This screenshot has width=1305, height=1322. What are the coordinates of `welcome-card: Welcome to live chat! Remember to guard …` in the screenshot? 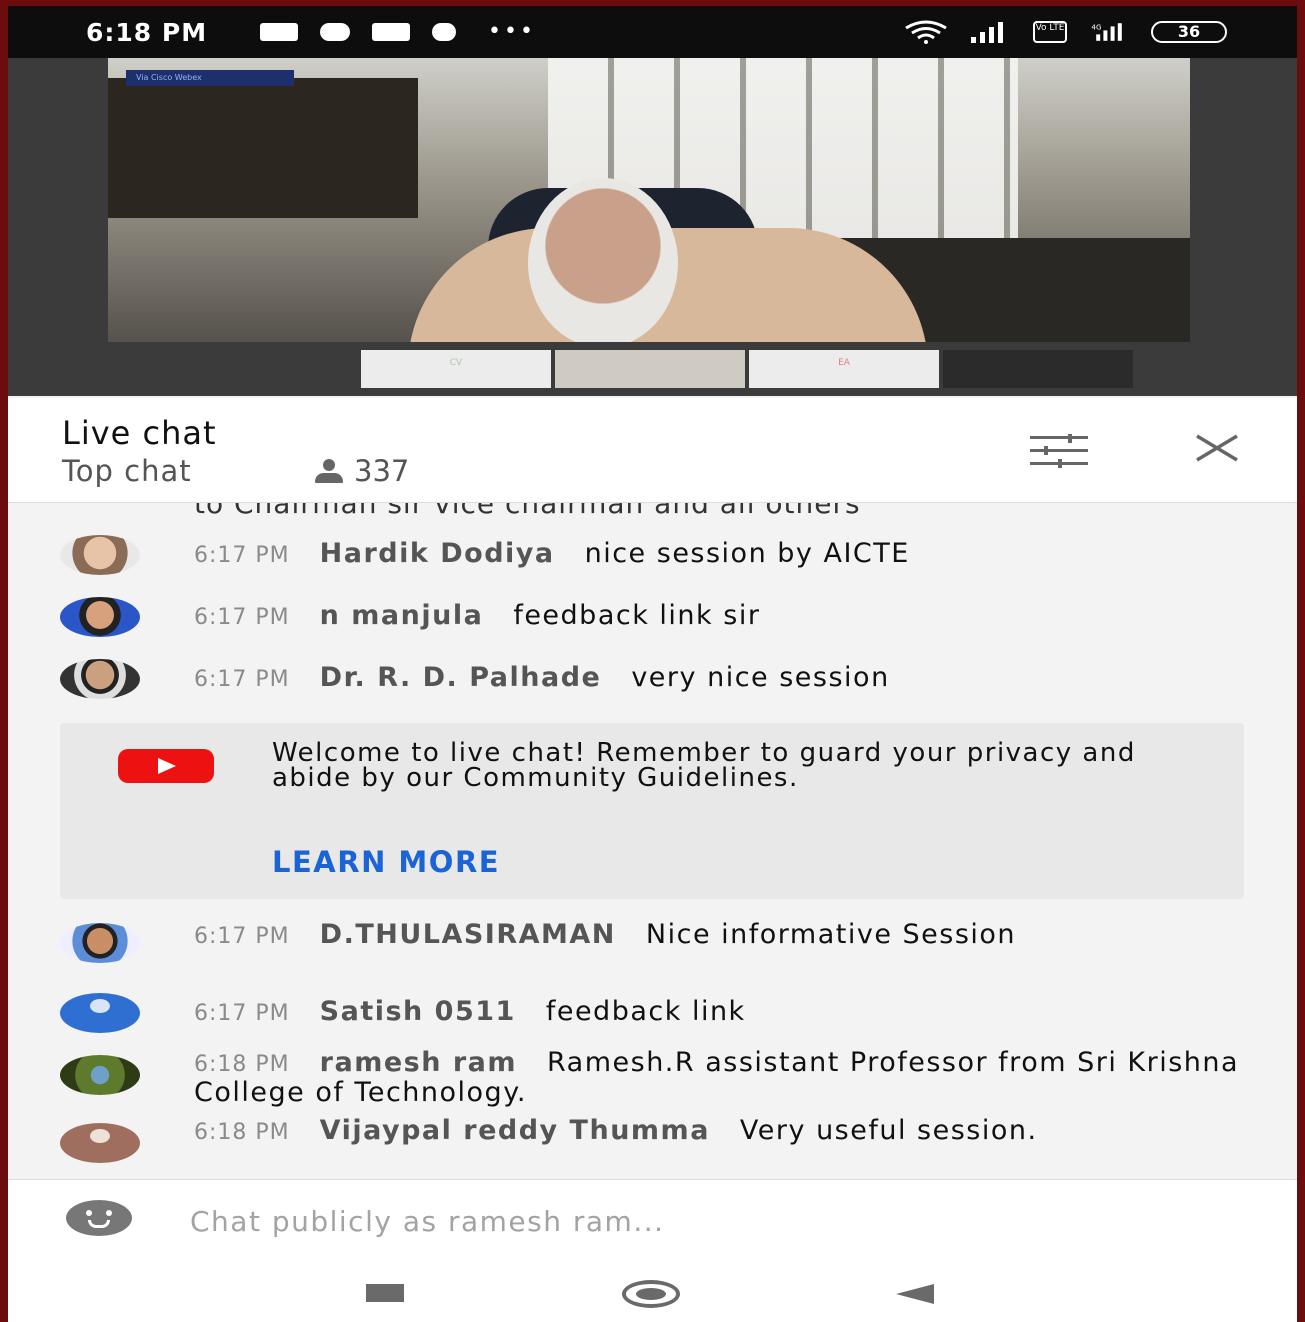 It's located at (652, 811).